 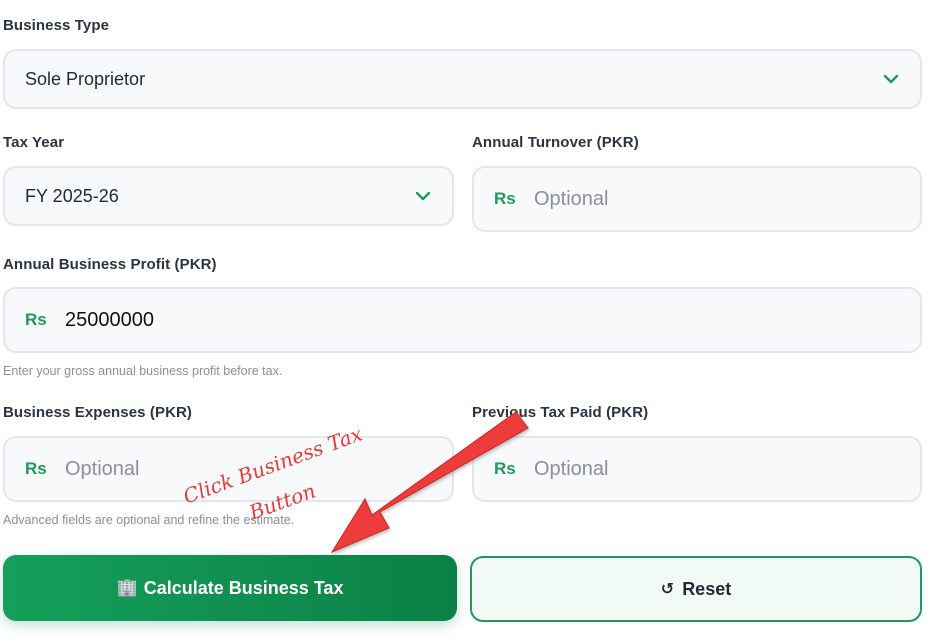 I want to click on business-expenses-field: Rs, so click(x=228, y=469).